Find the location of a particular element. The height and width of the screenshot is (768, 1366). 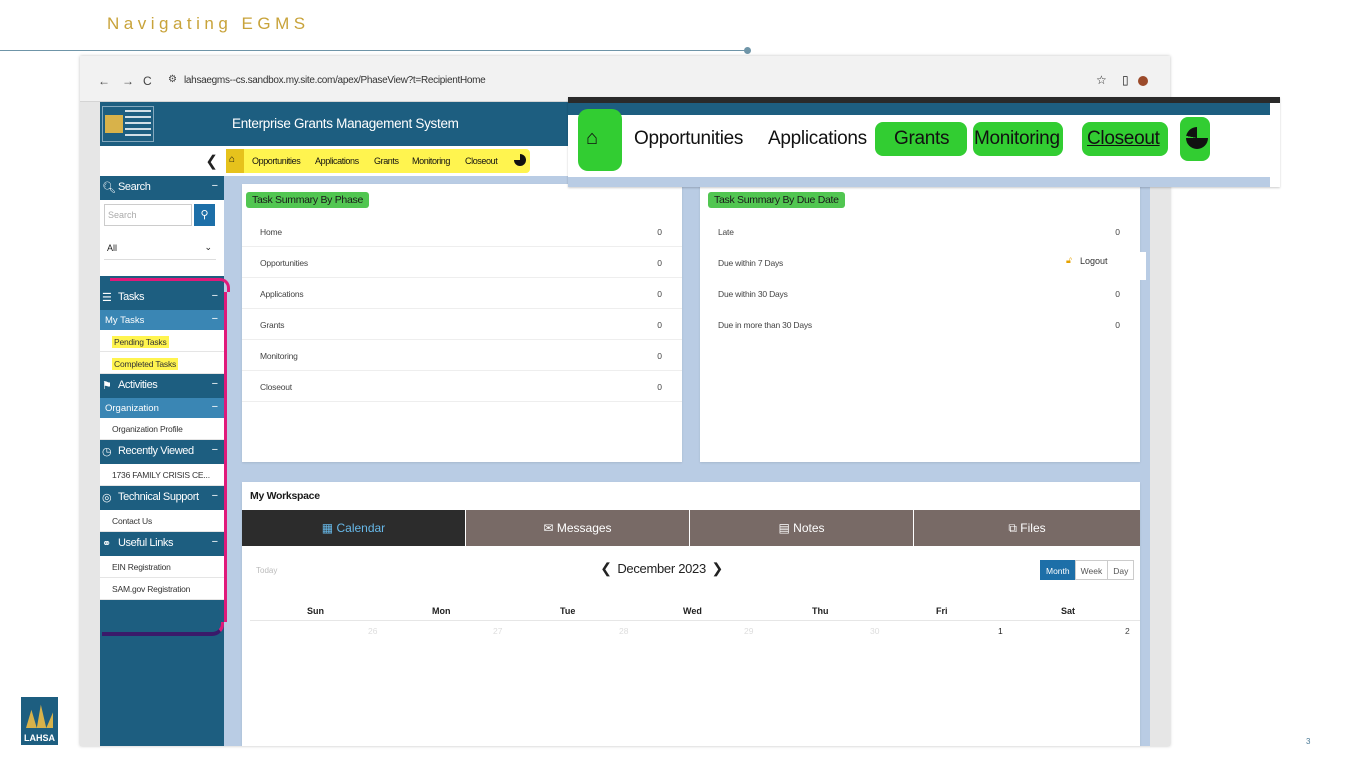

sidebar-section-useful-links: ⚭ Useful Links − is located at coordinates (162, 544).